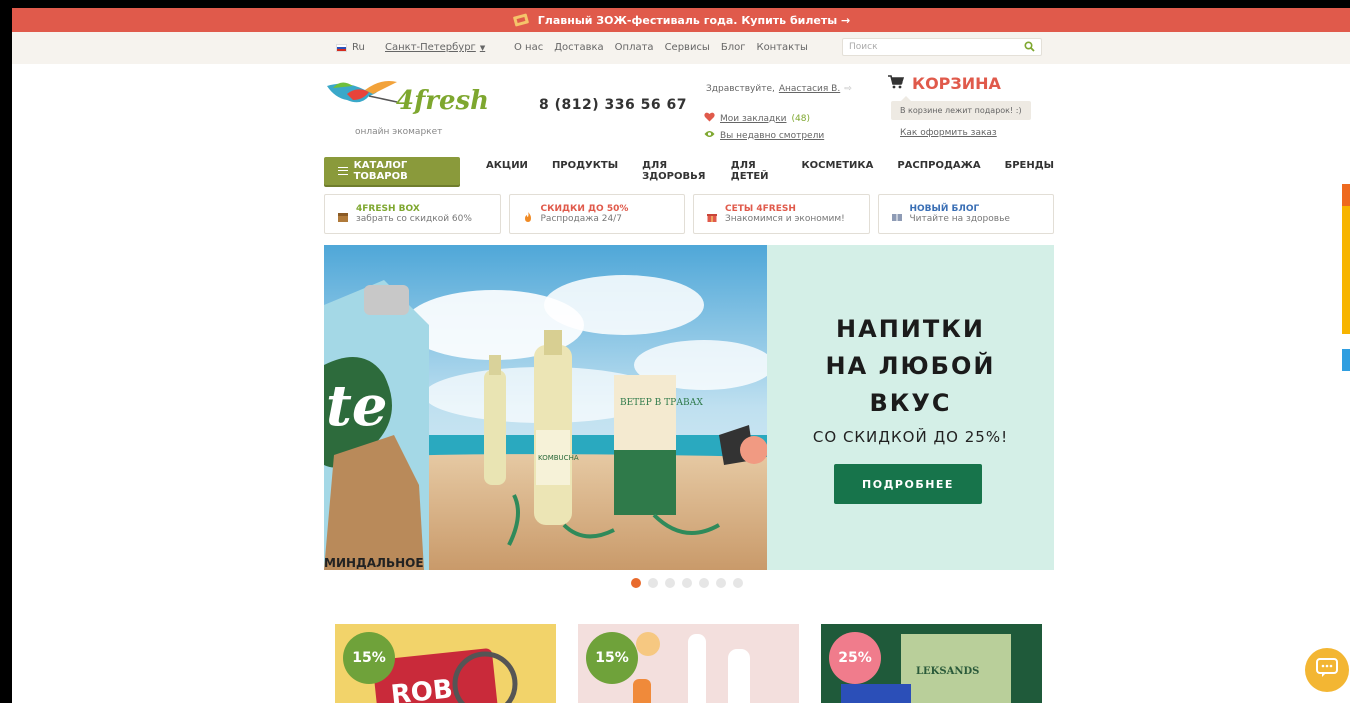 The width and height of the screenshot is (1350, 703). I want to click on recently-viewed-label: Вы недавно смотрели, so click(772, 135).